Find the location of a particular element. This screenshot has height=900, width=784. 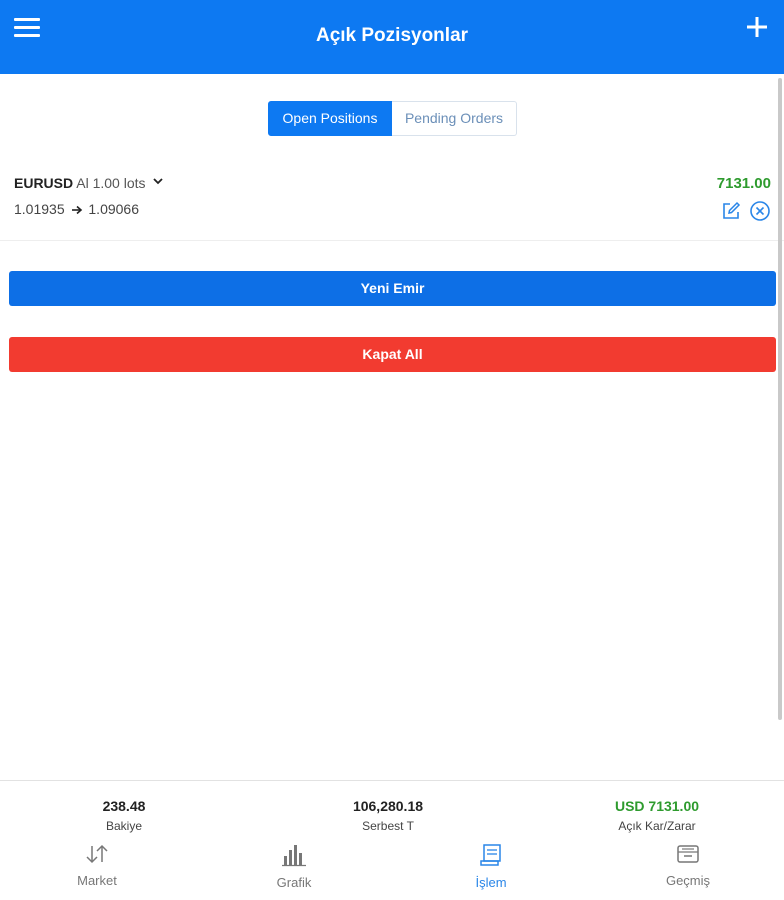

free-margin-value: 106,280.18 is located at coordinates (388, 806).